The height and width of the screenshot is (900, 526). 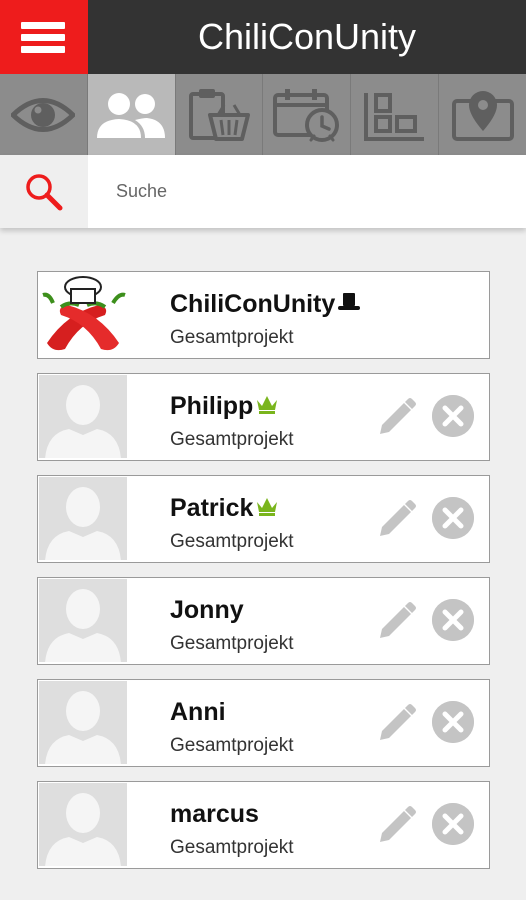 I want to click on member-name-text: Anni, so click(x=198, y=712).